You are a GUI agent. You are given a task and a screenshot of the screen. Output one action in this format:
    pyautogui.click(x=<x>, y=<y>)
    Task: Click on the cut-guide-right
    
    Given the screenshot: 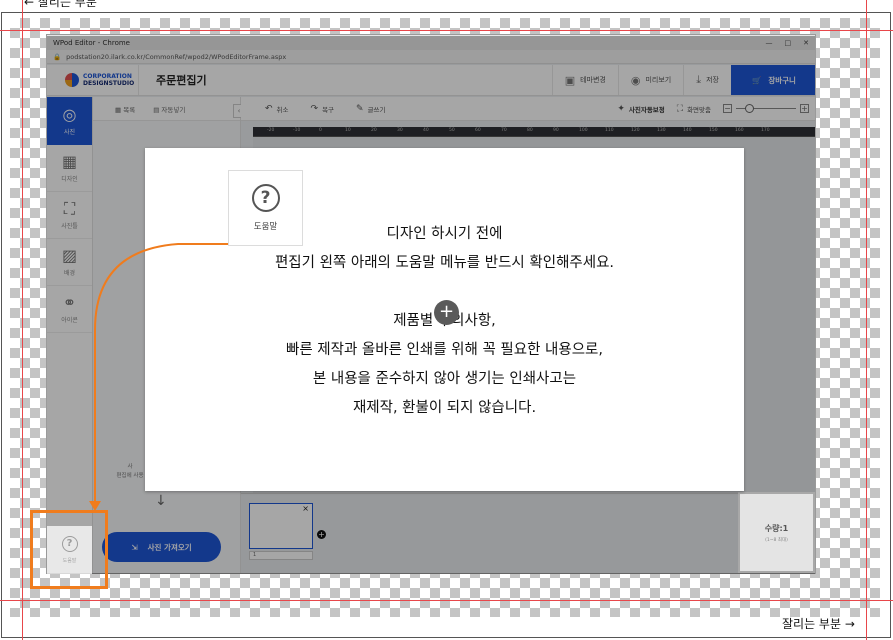 What is the action you would take?
    pyautogui.click(x=866, y=320)
    